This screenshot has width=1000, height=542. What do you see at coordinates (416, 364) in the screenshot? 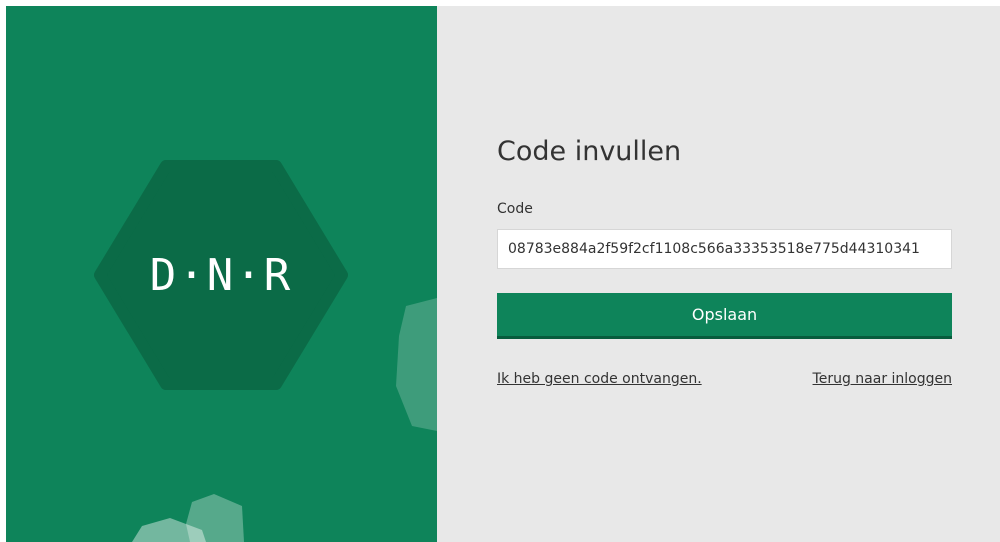
I see `decor-hexagon-right` at bounding box center [416, 364].